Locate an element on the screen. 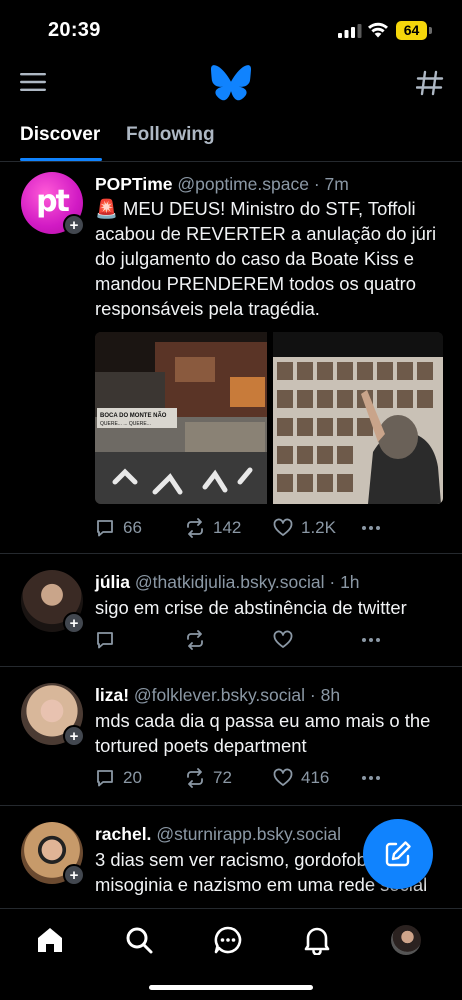 The height and width of the screenshot is (1000, 462). butterfly-logo-icon is located at coordinates (231, 83).